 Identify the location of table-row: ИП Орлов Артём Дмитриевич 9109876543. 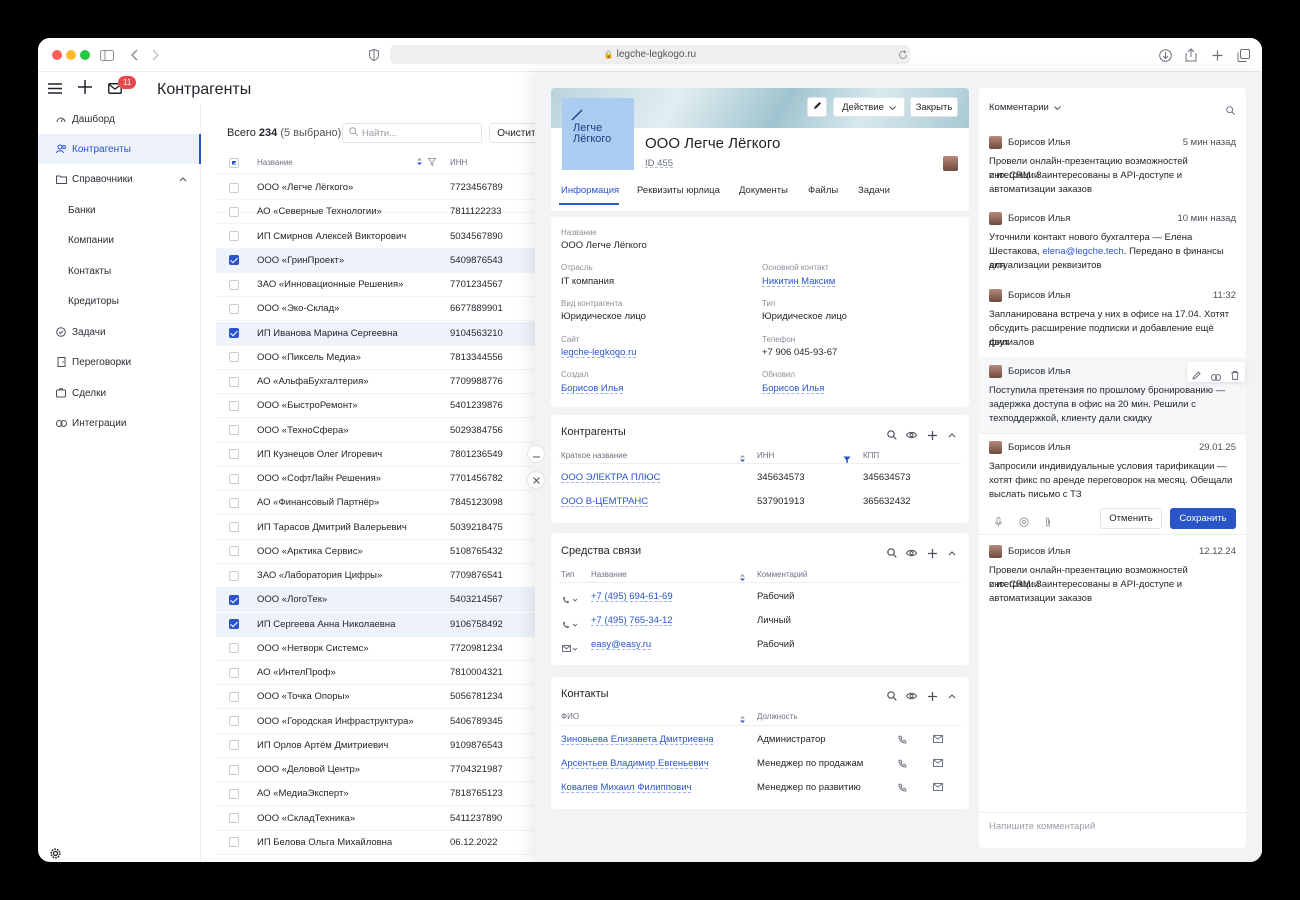
(376, 746).